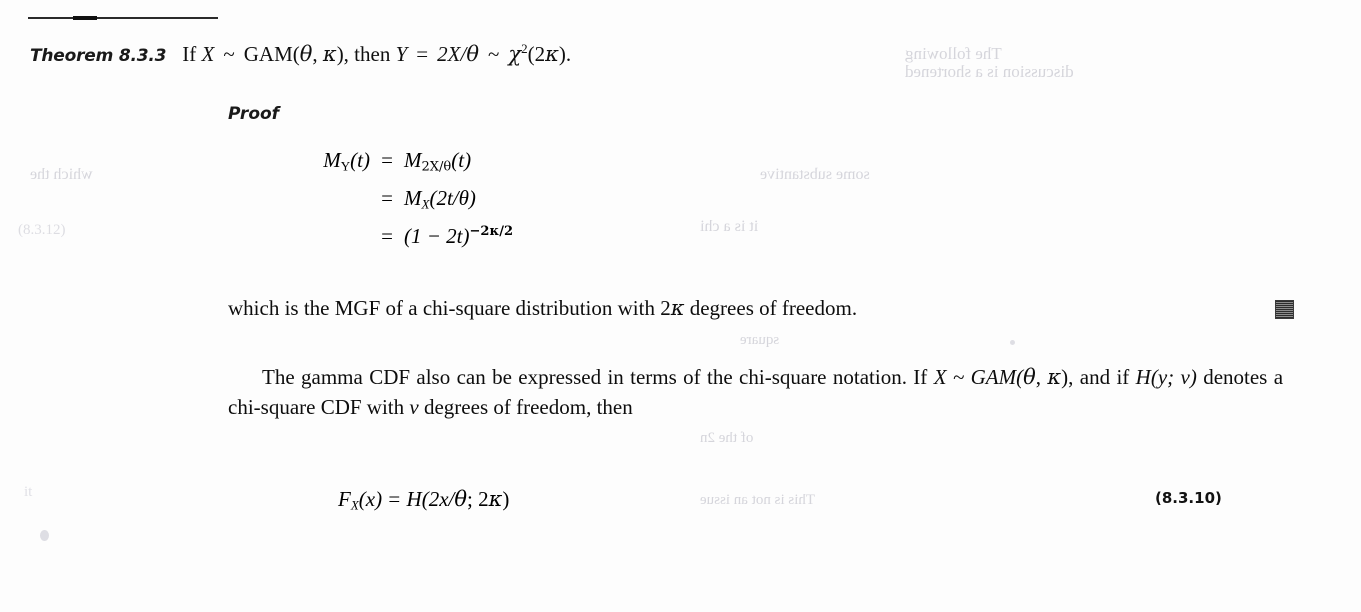 This screenshot has width=1361, height=612. What do you see at coordinates (574, 407) in the screenshot?
I see `paragraph-line-3: freedom, then` at bounding box center [574, 407].